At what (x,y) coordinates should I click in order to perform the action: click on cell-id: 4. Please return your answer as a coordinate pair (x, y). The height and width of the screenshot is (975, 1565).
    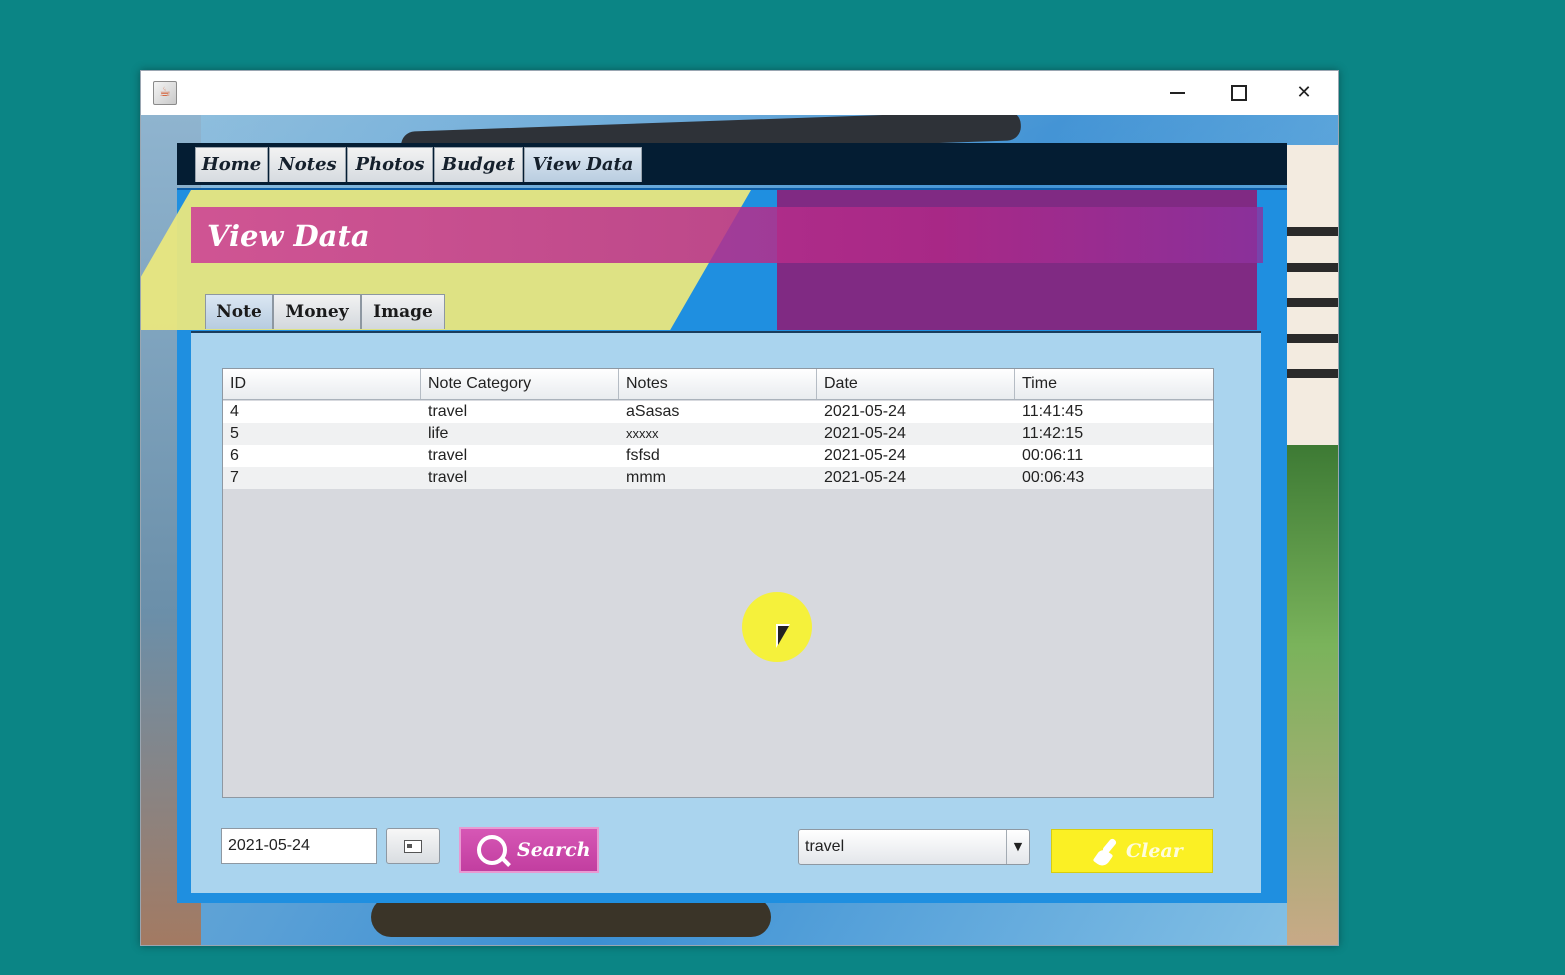
    Looking at the image, I should click on (234, 411).